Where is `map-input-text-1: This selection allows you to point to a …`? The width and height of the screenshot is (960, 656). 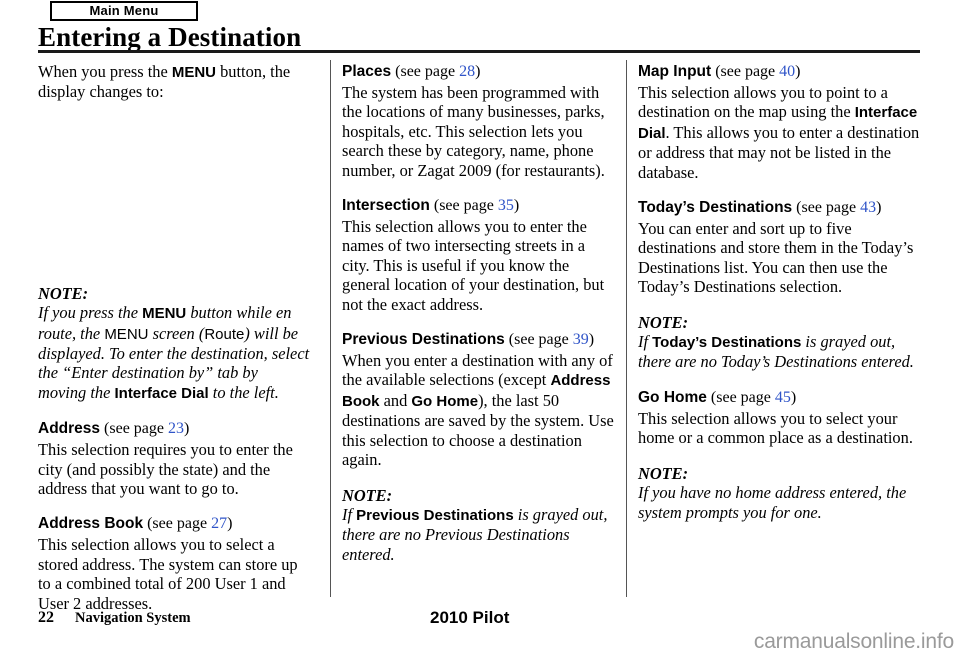
map-input-text-1: This selection allows you to point to a … is located at coordinates (763, 102).